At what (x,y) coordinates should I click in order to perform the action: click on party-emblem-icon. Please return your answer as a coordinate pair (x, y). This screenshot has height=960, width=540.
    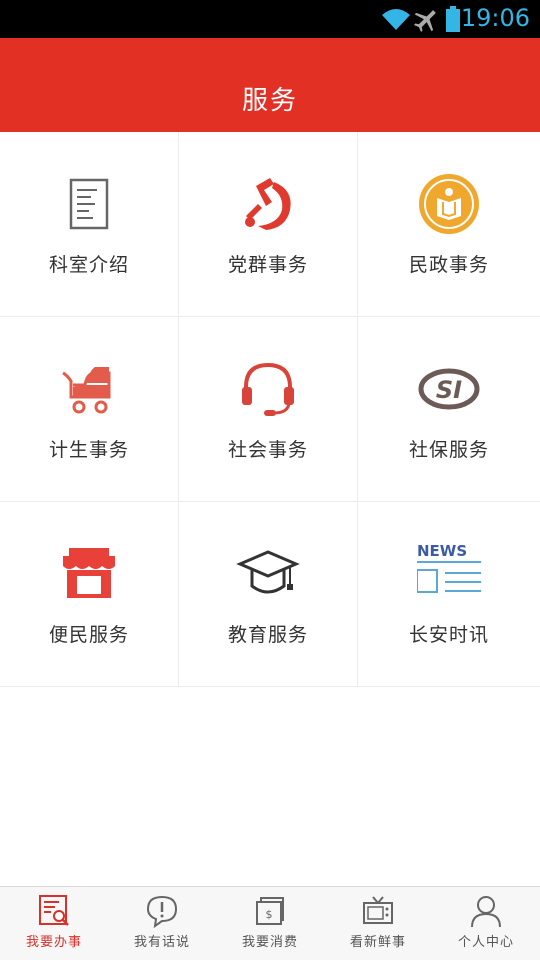
    Looking at the image, I should click on (268, 204).